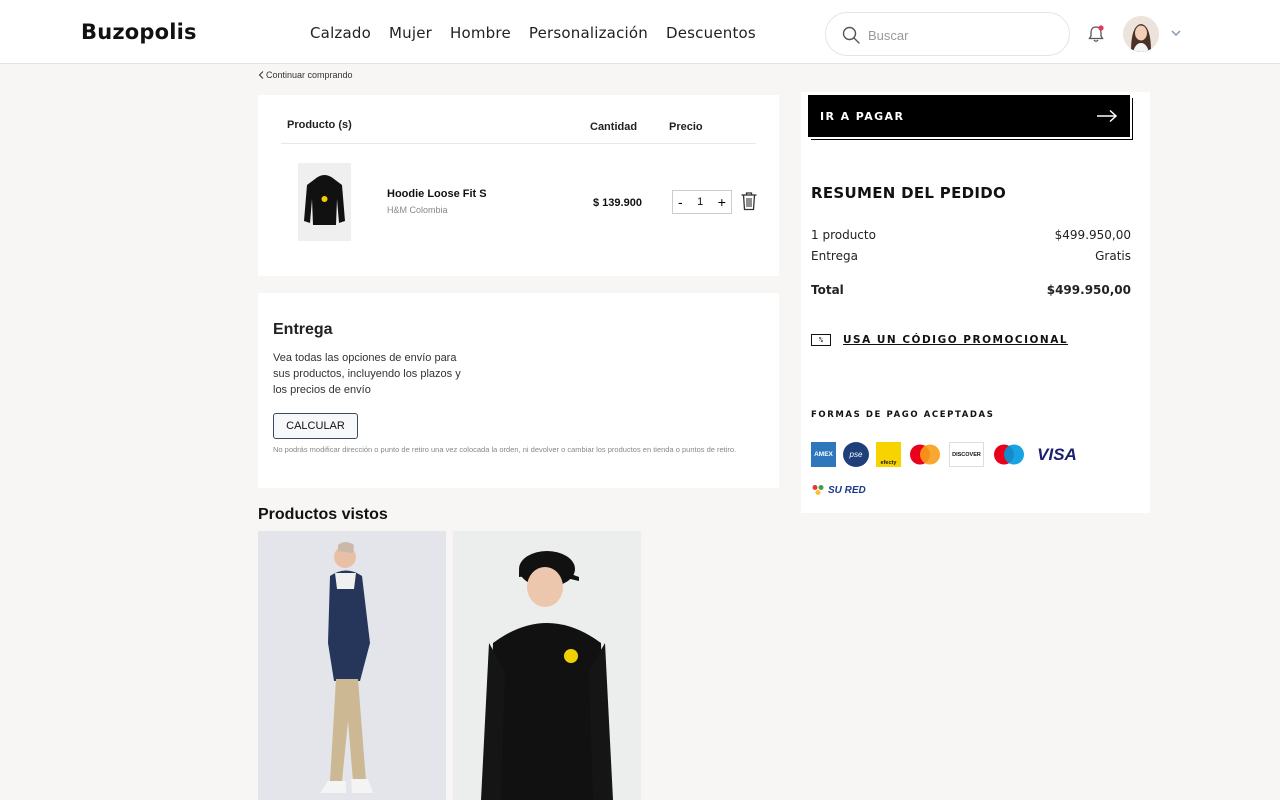 Image resolution: width=1280 pixels, height=800 pixels. What do you see at coordinates (851, 35) in the screenshot?
I see `search-icon` at bounding box center [851, 35].